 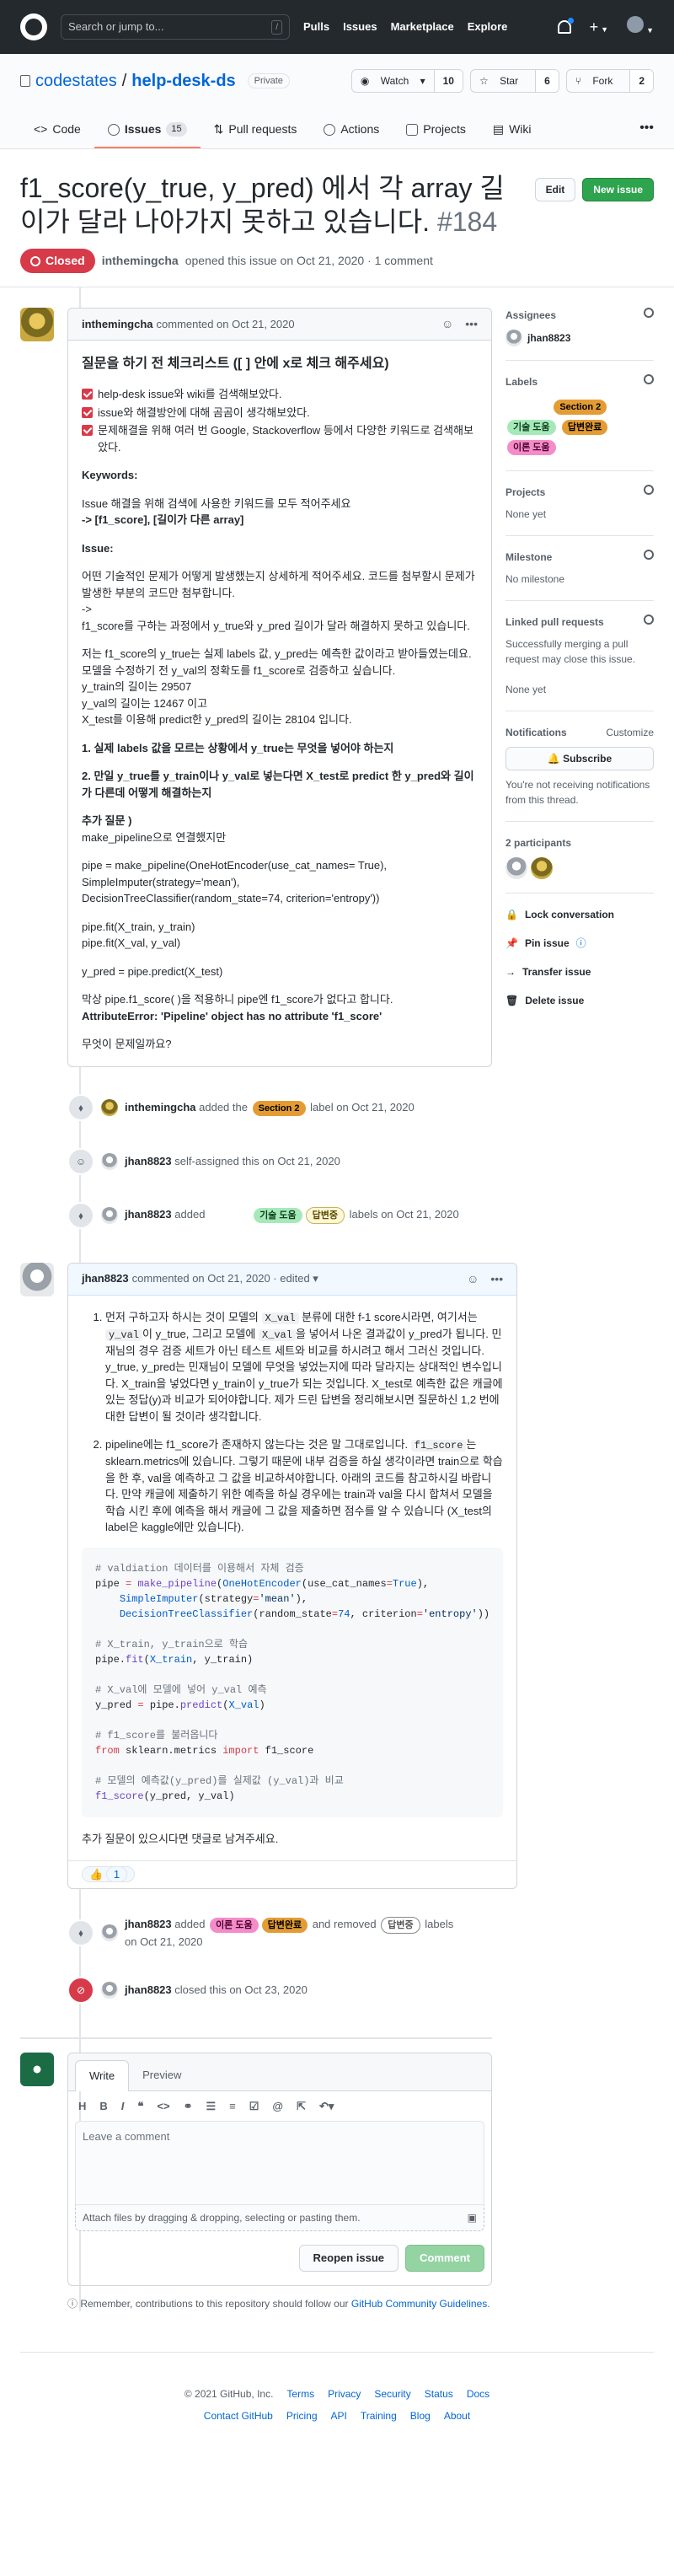 What do you see at coordinates (302, 2415) in the screenshot?
I see `footer-link: Pricing` at bounding box center [302, 2415].